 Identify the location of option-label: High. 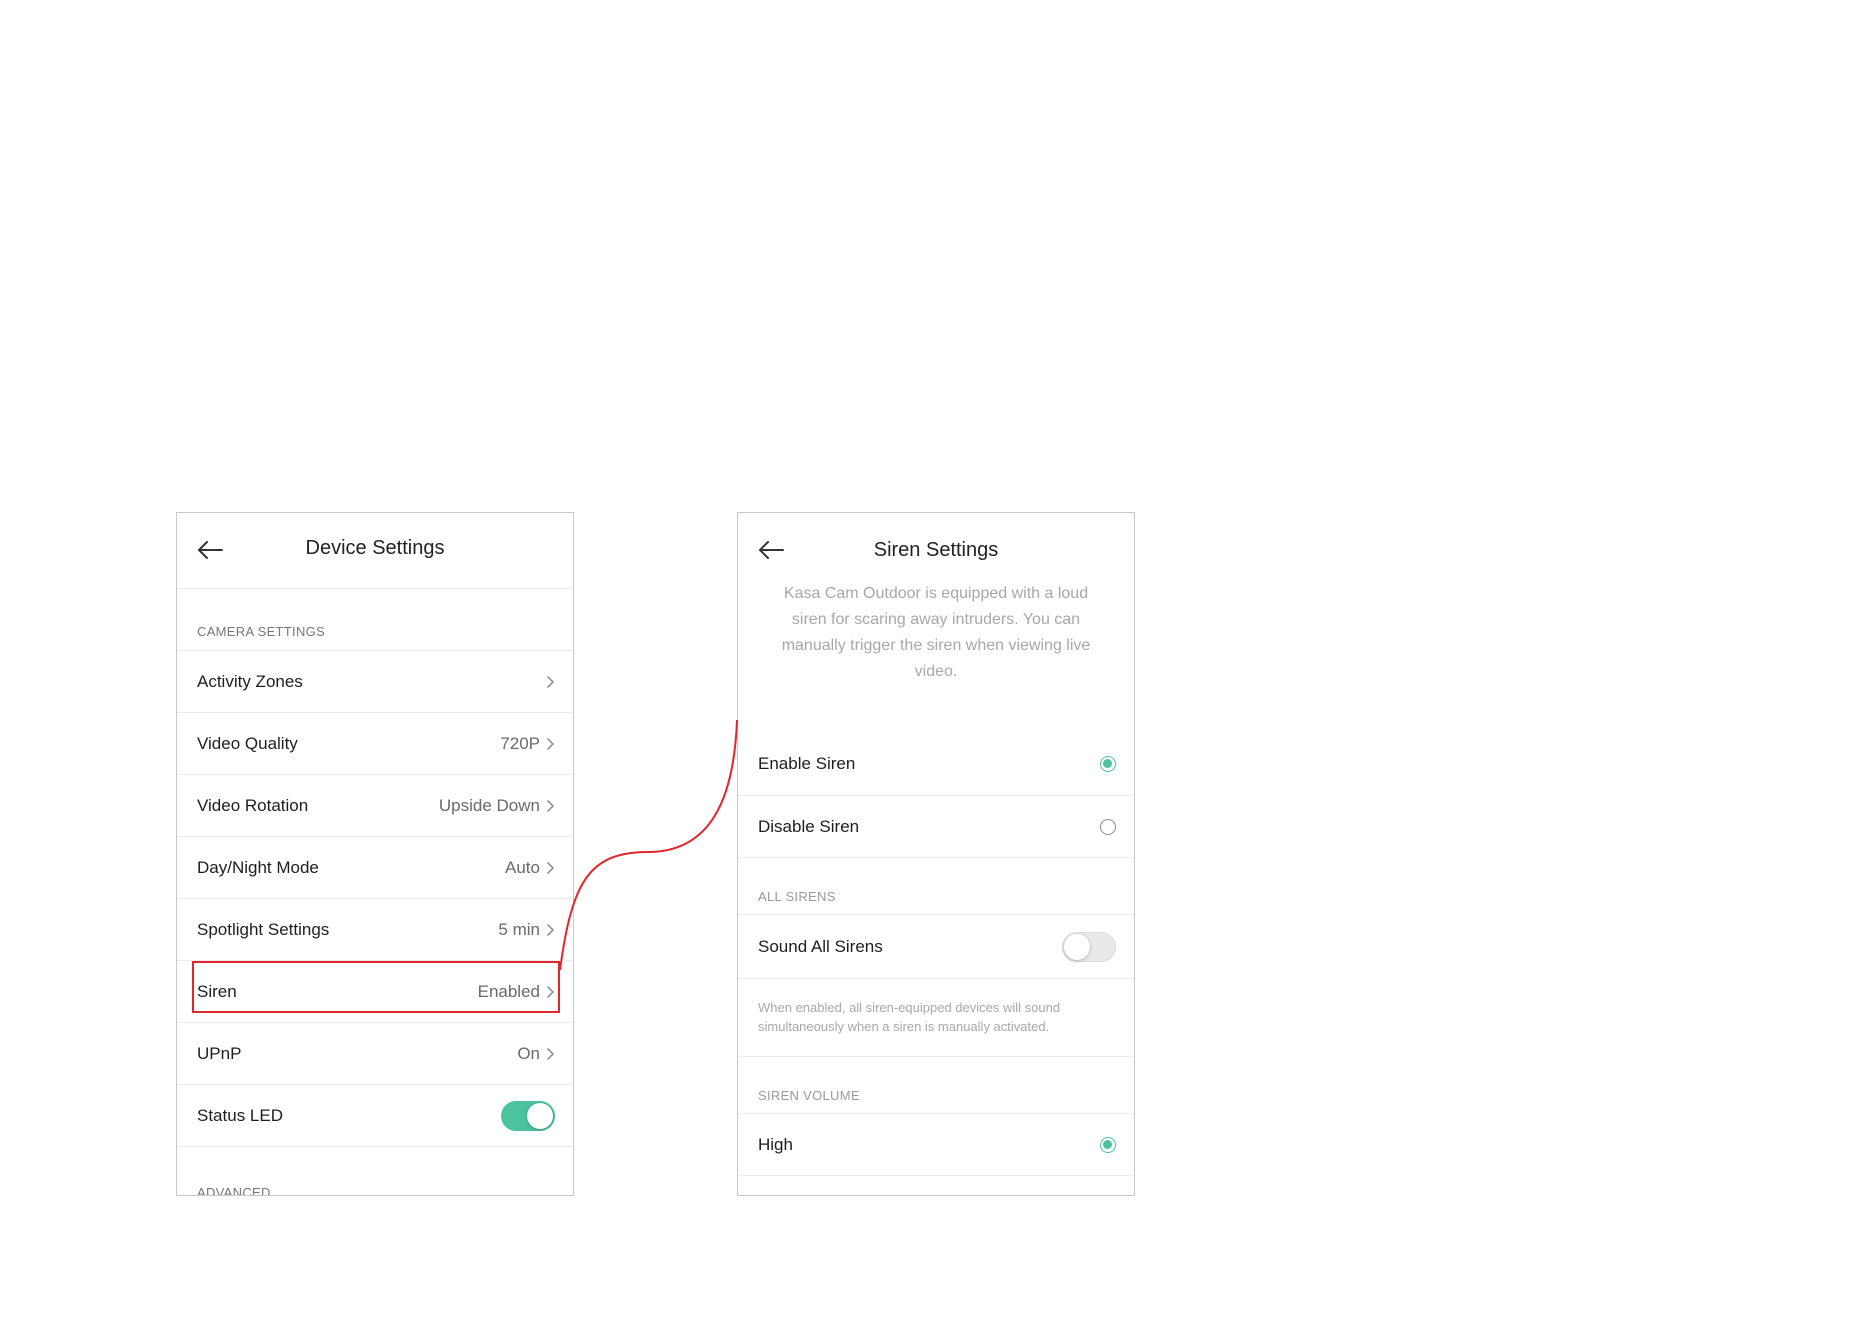
(775, 1144).